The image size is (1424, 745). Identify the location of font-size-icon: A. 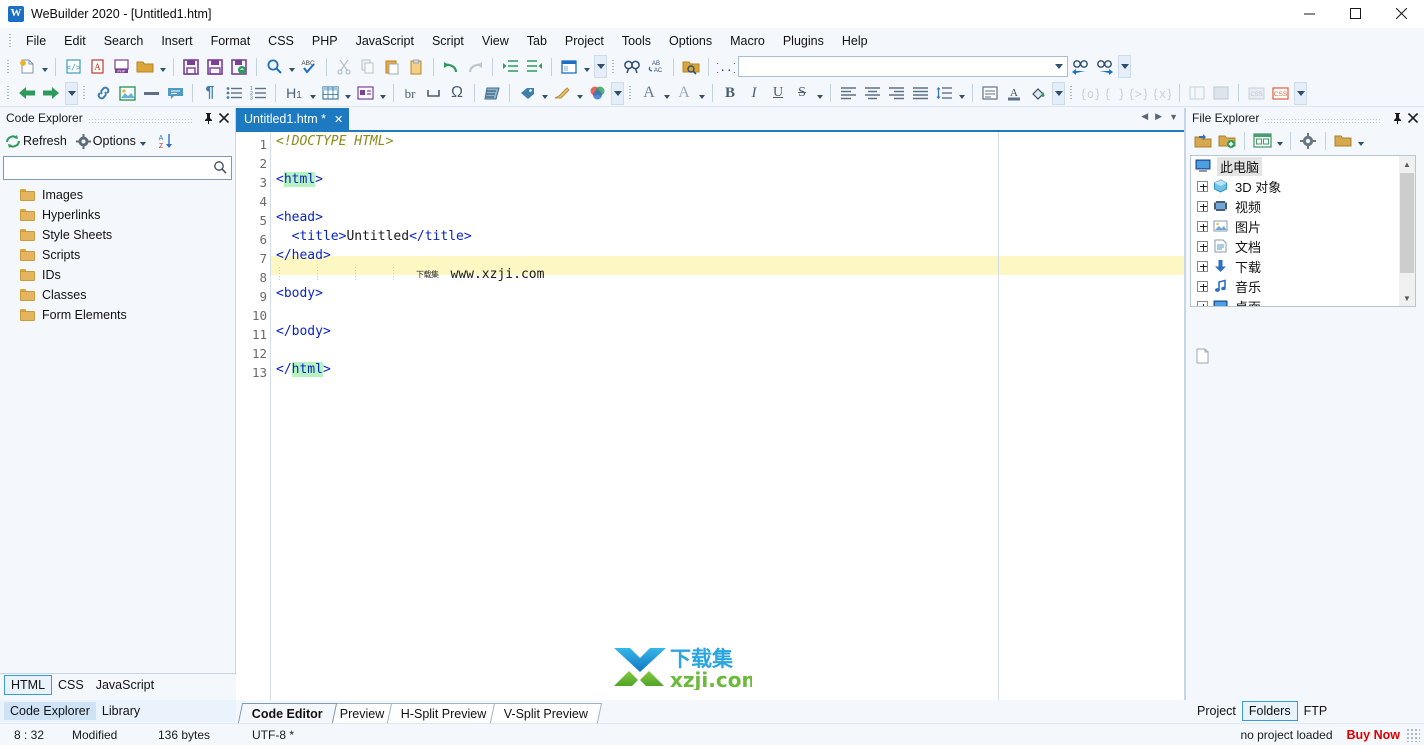
(684, 93).